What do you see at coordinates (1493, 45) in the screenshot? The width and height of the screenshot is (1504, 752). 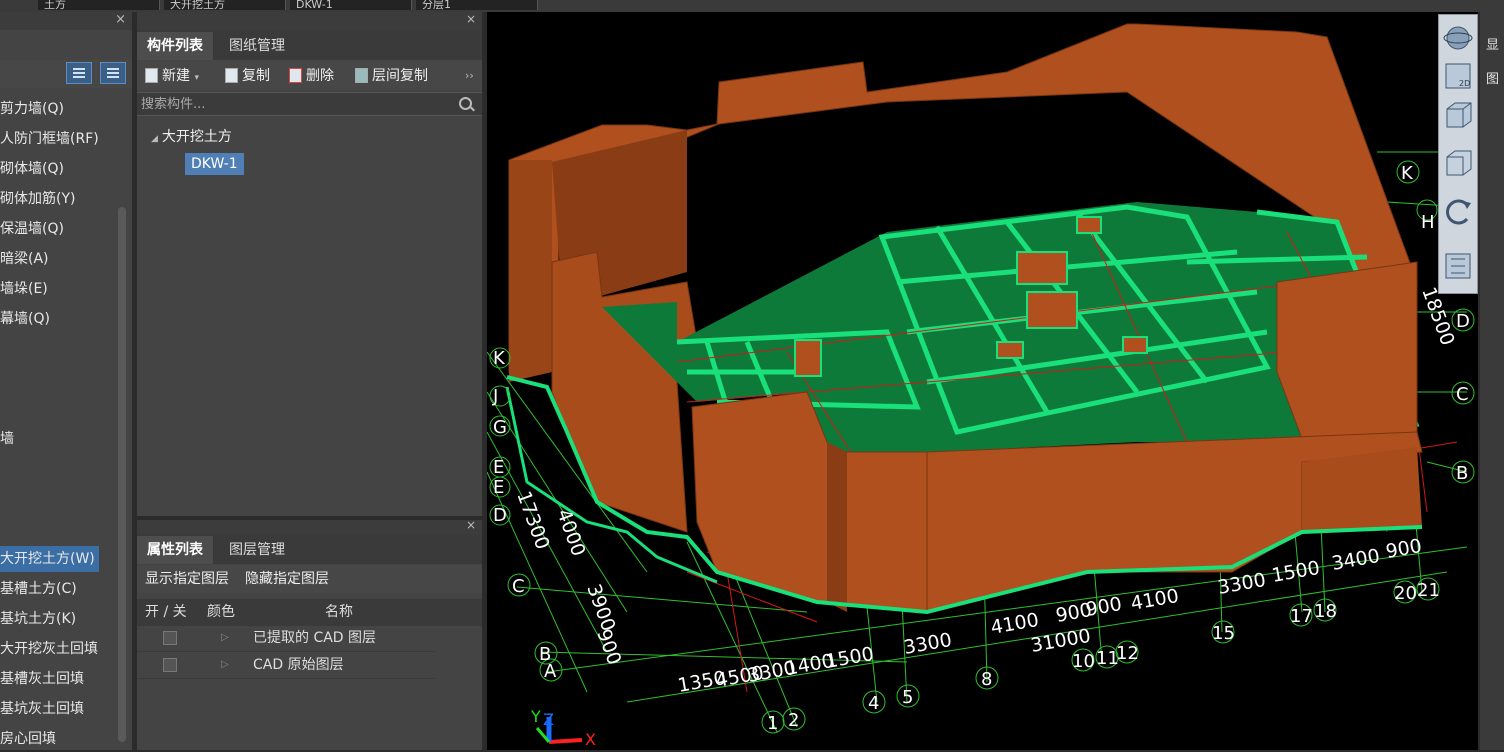 I see `right-panel-label: 显` at bounding box center [1493, 45].